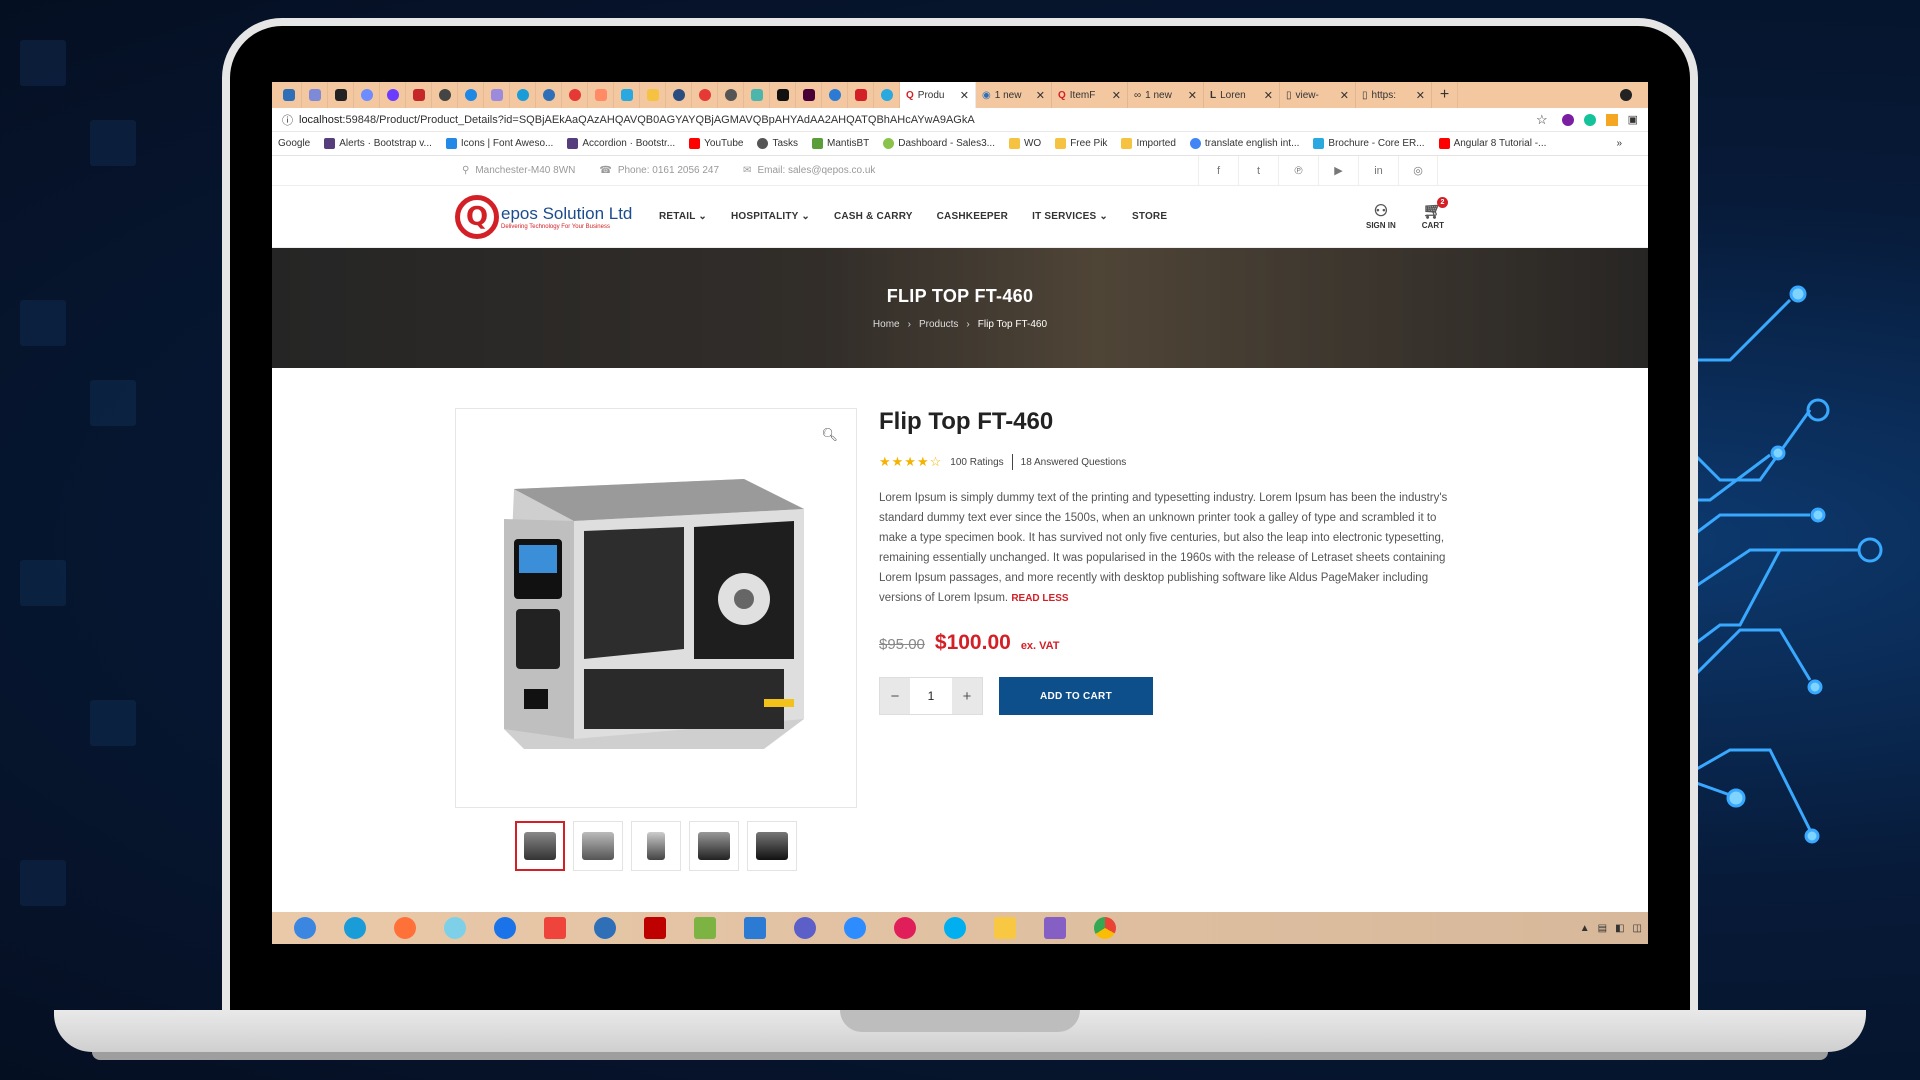 Image resolution: width=1920 pixels, height=1080 pixels. Describe the element at coordinates (716, 143) in the screenshot. I see `bookmark: YouTube` at that location.